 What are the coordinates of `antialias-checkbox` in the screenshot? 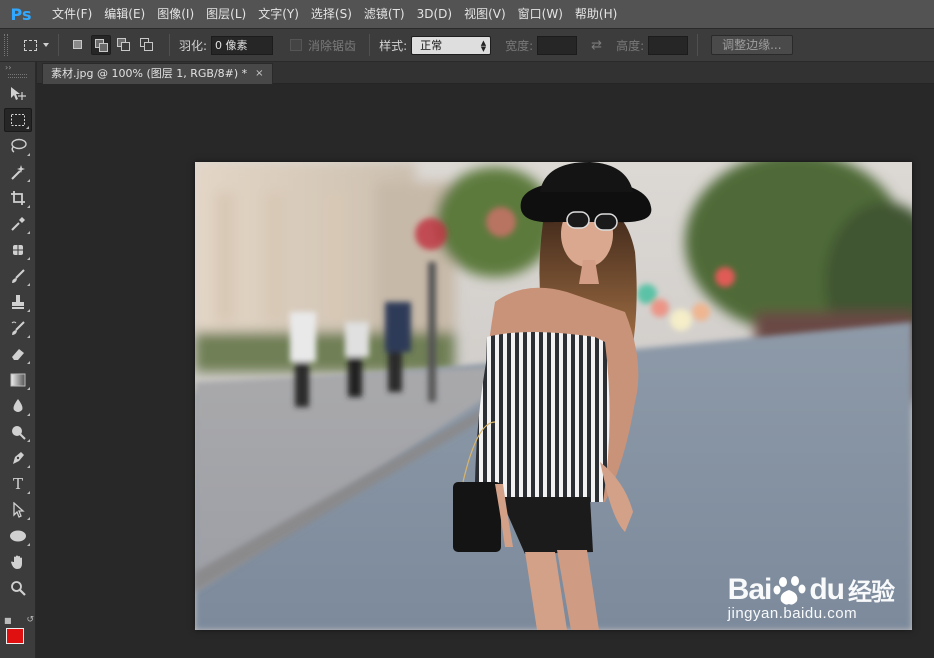 It's located at (296, 45).